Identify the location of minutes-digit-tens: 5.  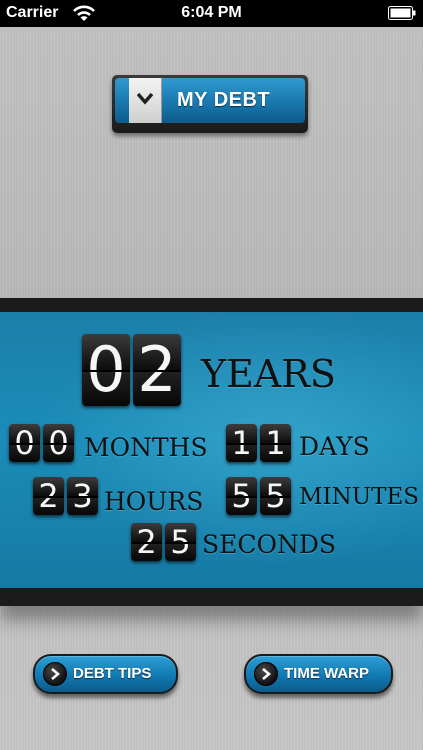
(241, 496).